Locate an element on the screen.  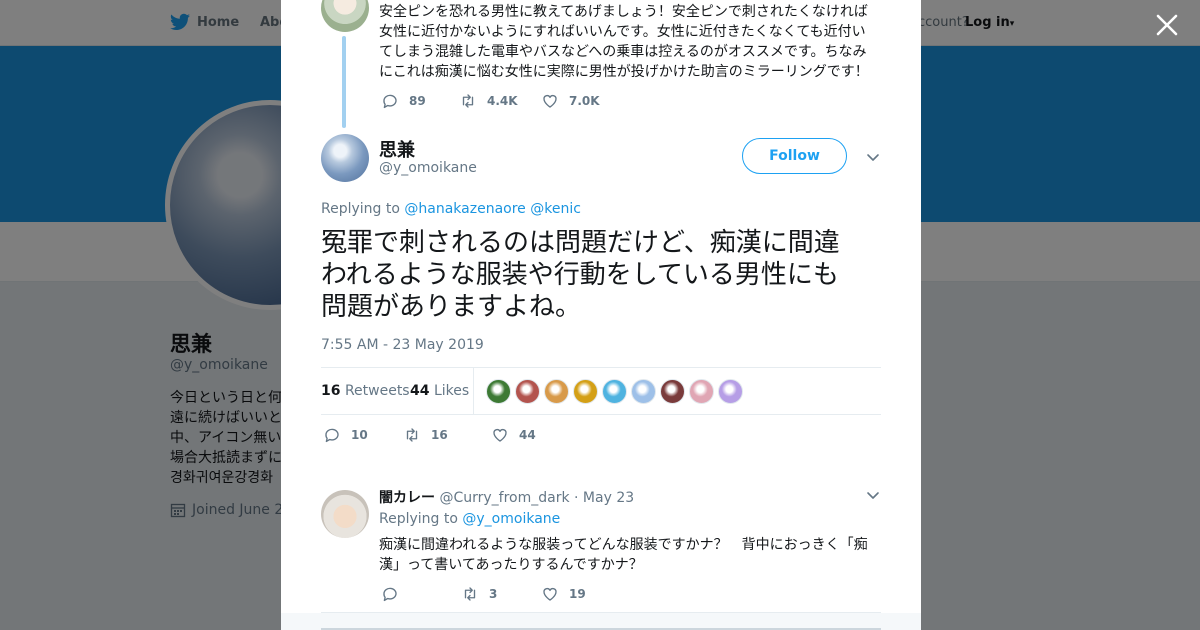
reply-tweet-actions: 3 19 is located at coordinates (501, 594).